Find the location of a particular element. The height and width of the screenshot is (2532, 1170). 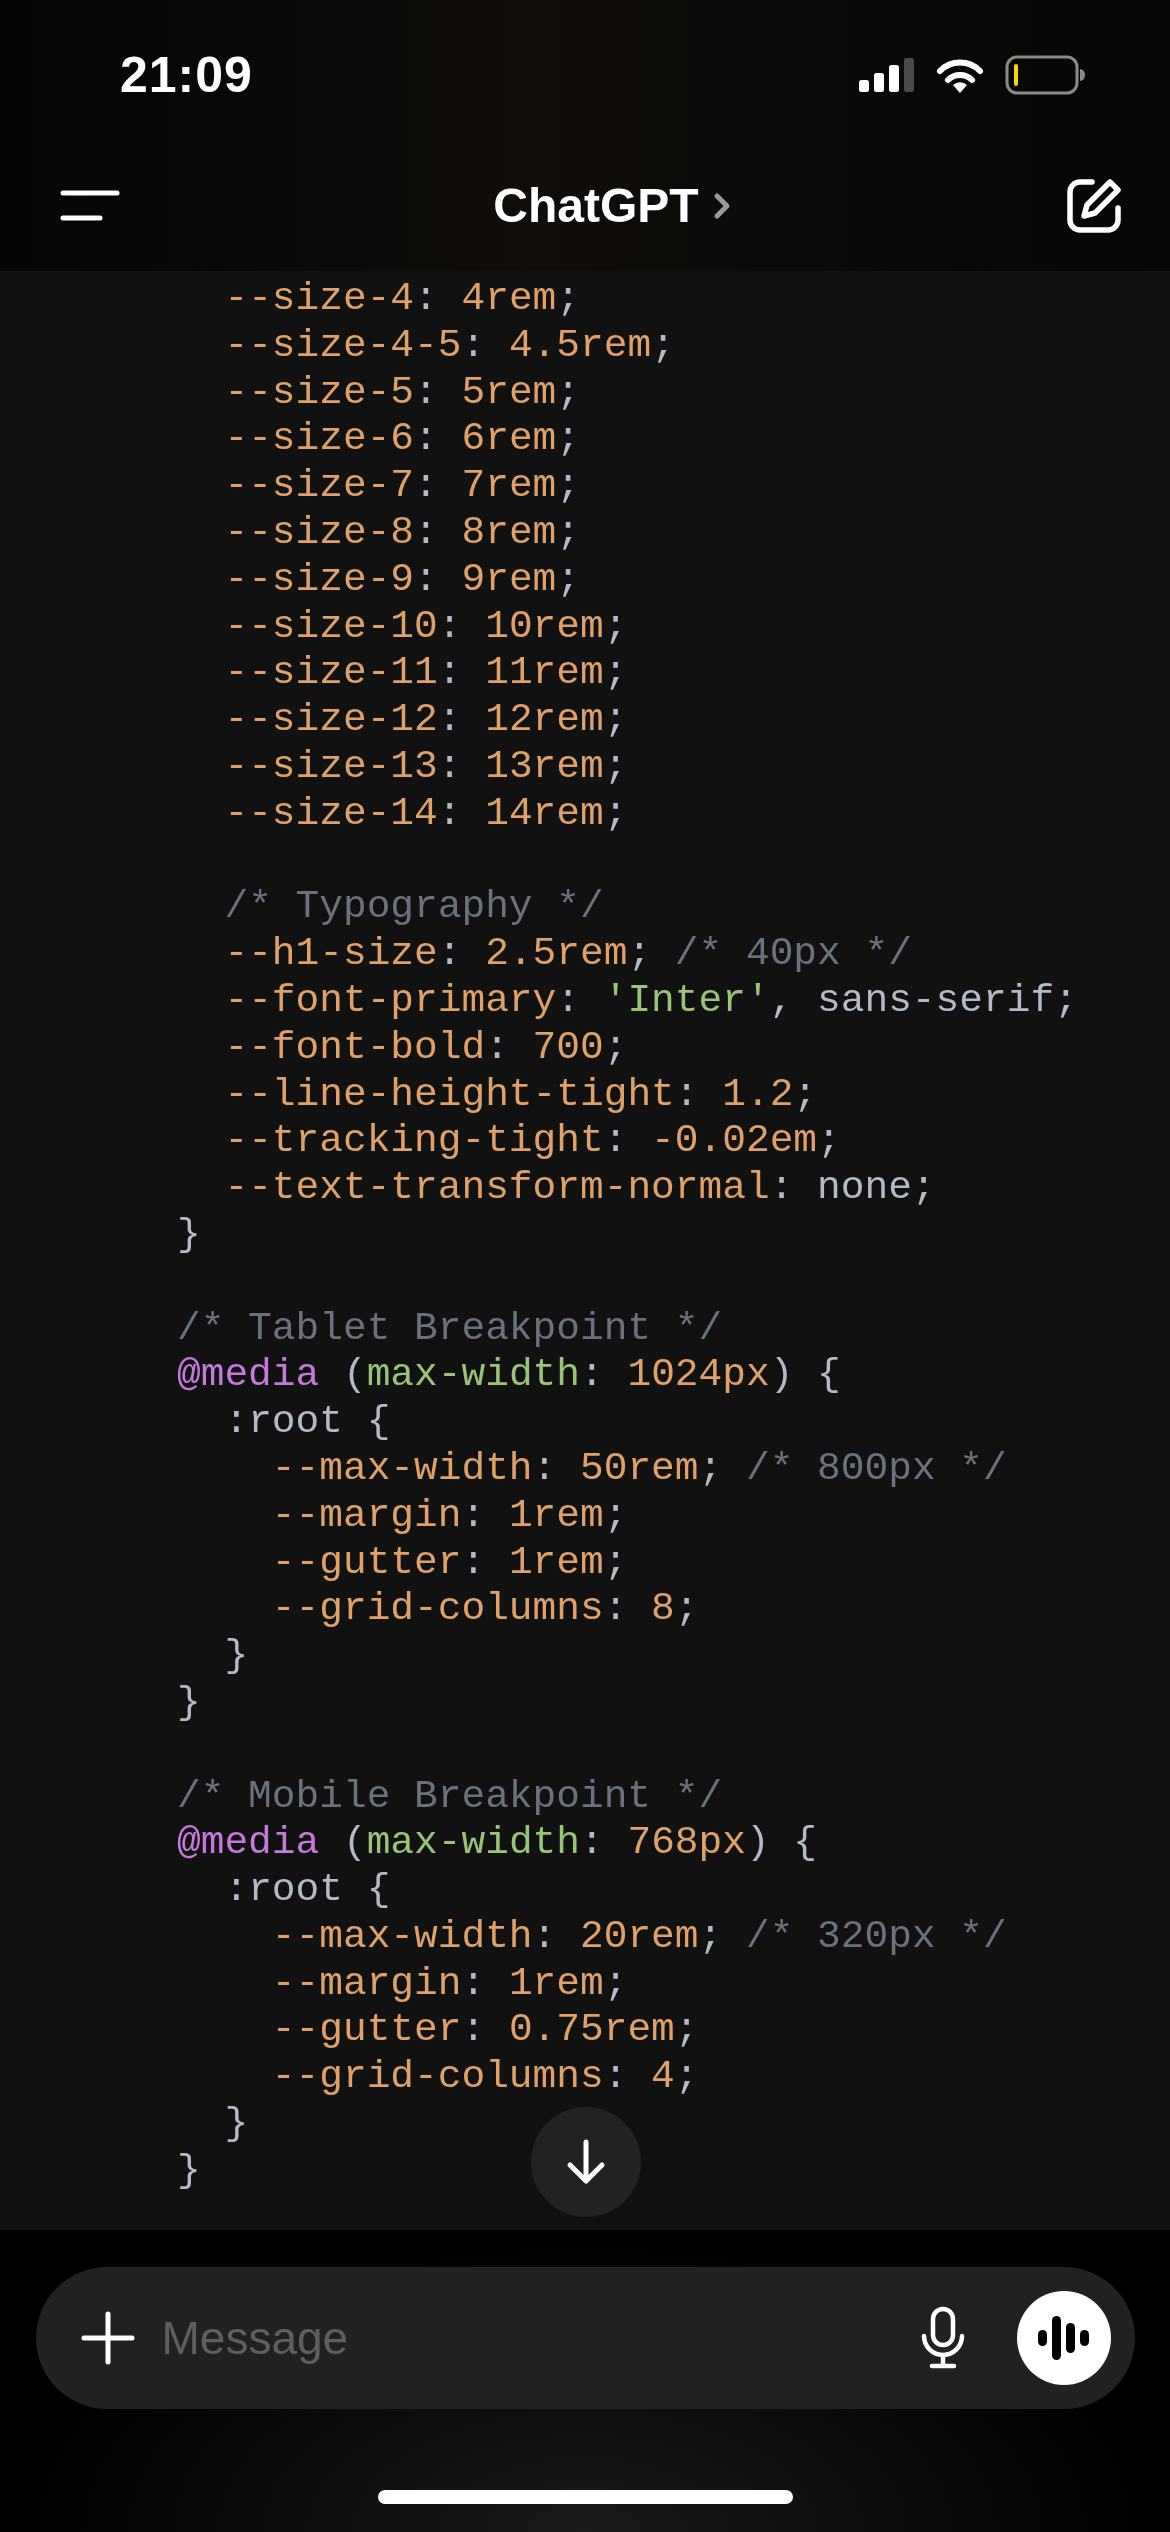

code-line: /* Tablet Breakpoint */ is located at coordinates (450, 1328).